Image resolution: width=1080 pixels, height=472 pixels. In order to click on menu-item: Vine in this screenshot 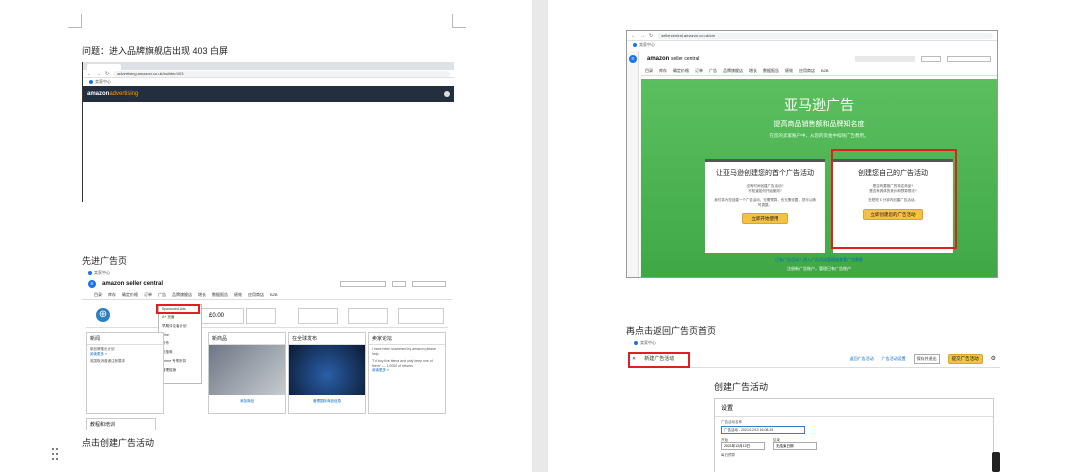, I will do `click(180, 335)`.